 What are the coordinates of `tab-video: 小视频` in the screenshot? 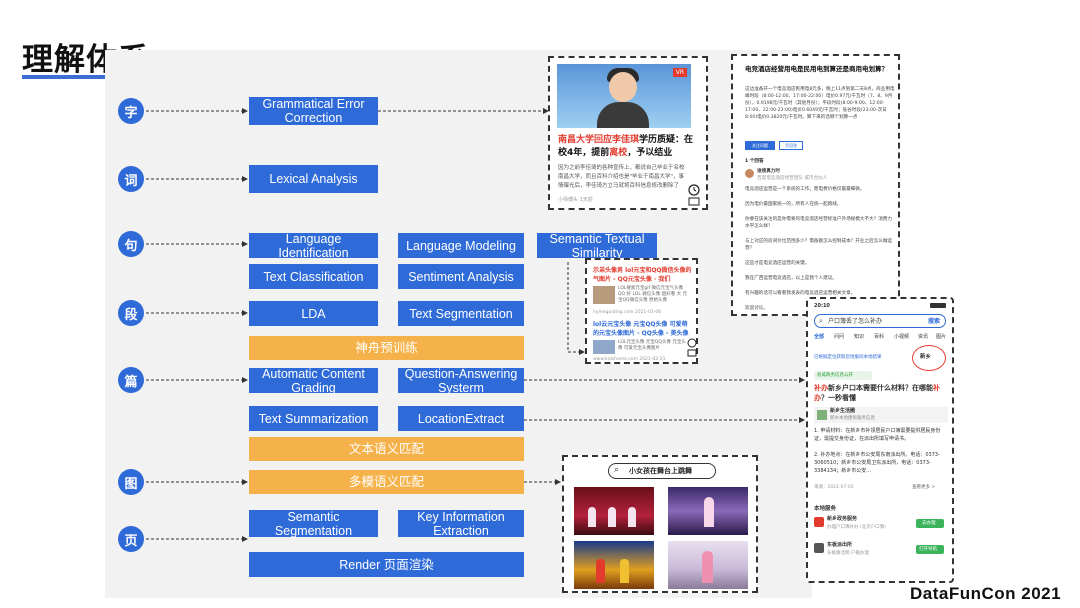 It's located at (901, 337).